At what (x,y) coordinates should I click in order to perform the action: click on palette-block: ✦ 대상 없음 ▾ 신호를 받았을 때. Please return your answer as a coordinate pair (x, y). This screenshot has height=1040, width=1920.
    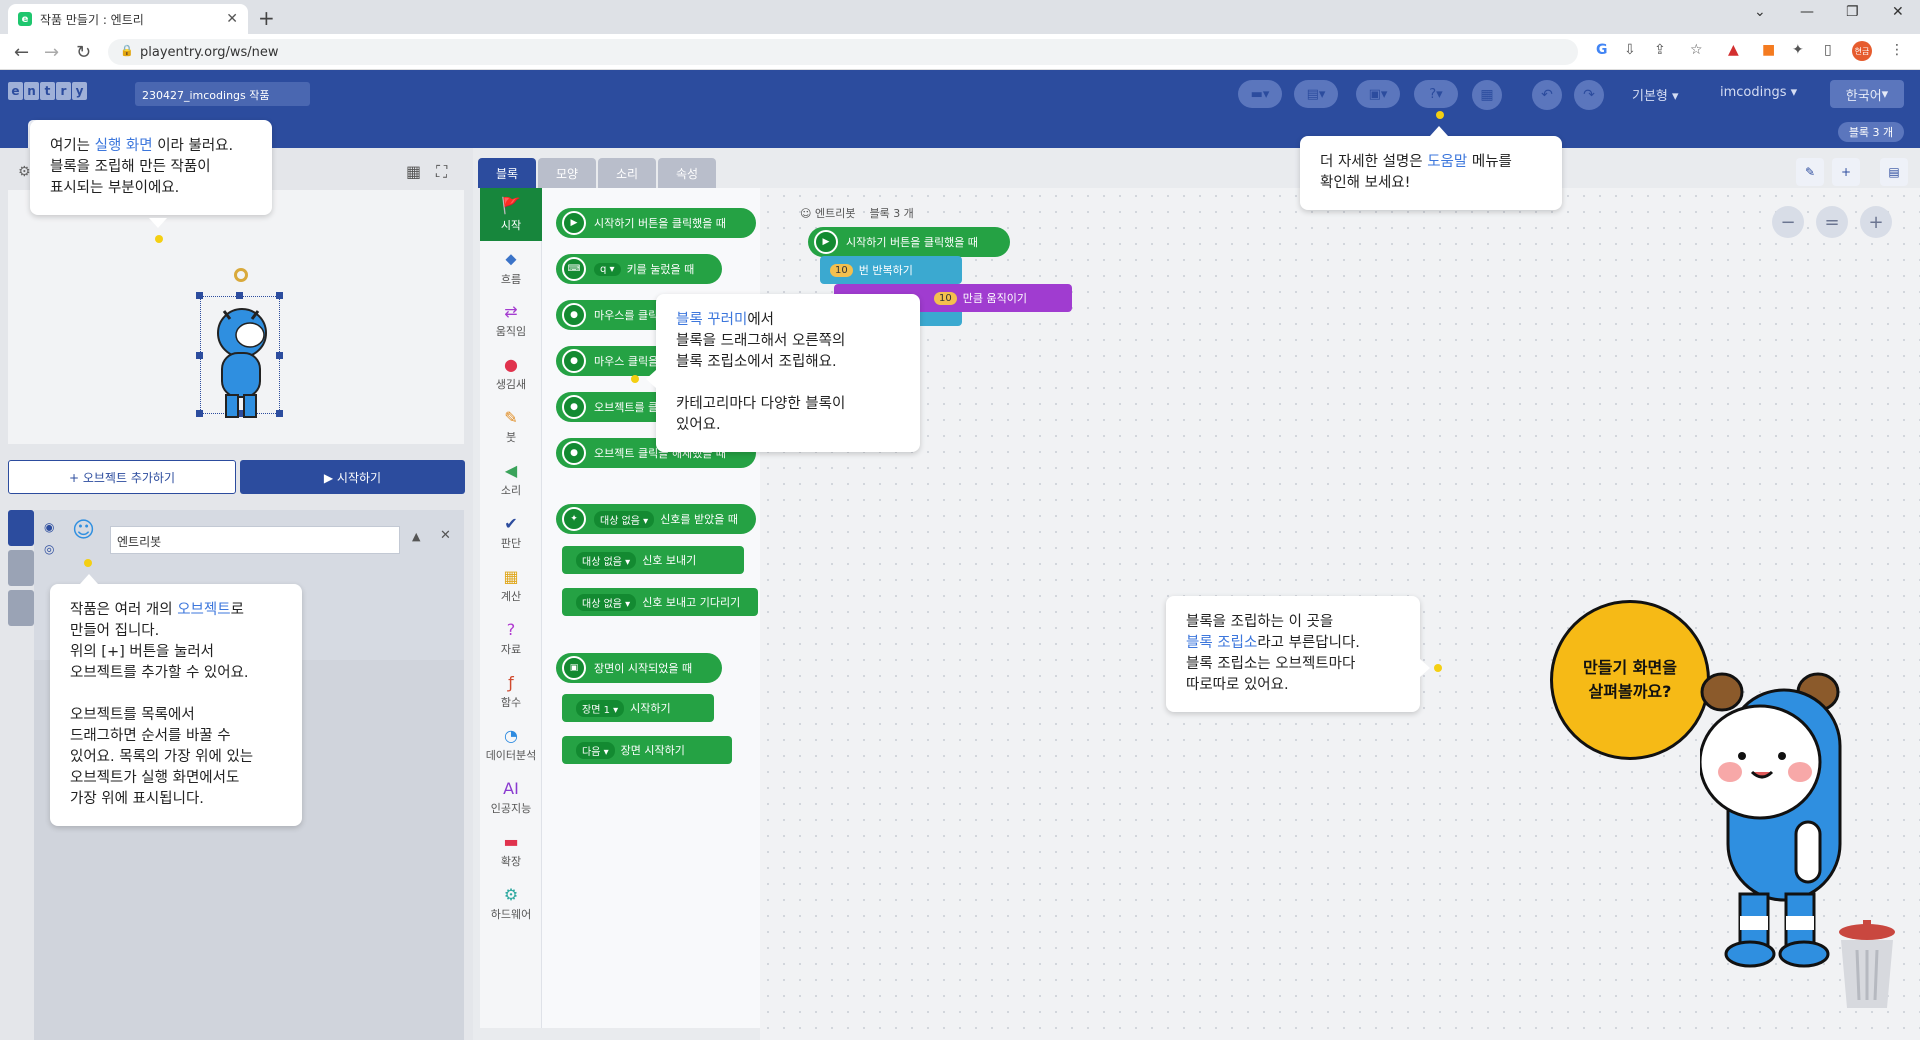
    Looking at the image, I should click on (656, 519).